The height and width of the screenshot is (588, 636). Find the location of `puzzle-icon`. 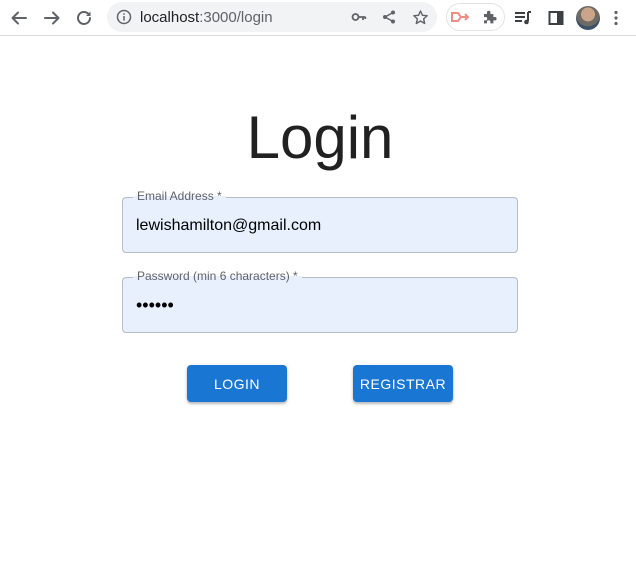

puzzle-icon is located at coordinates (490, 17).